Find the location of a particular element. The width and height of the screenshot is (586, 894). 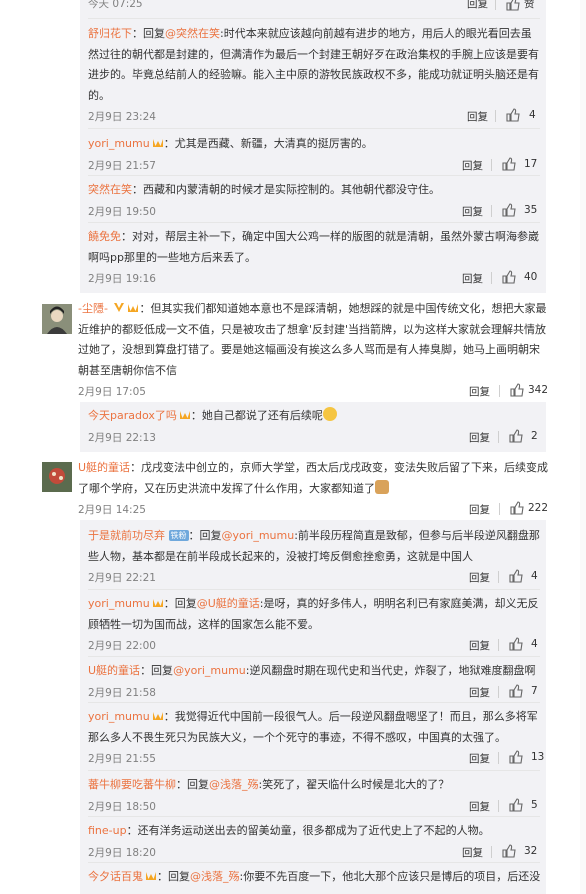

comment-time: 2月9日 22:13 is located at coordinates (122, 437).